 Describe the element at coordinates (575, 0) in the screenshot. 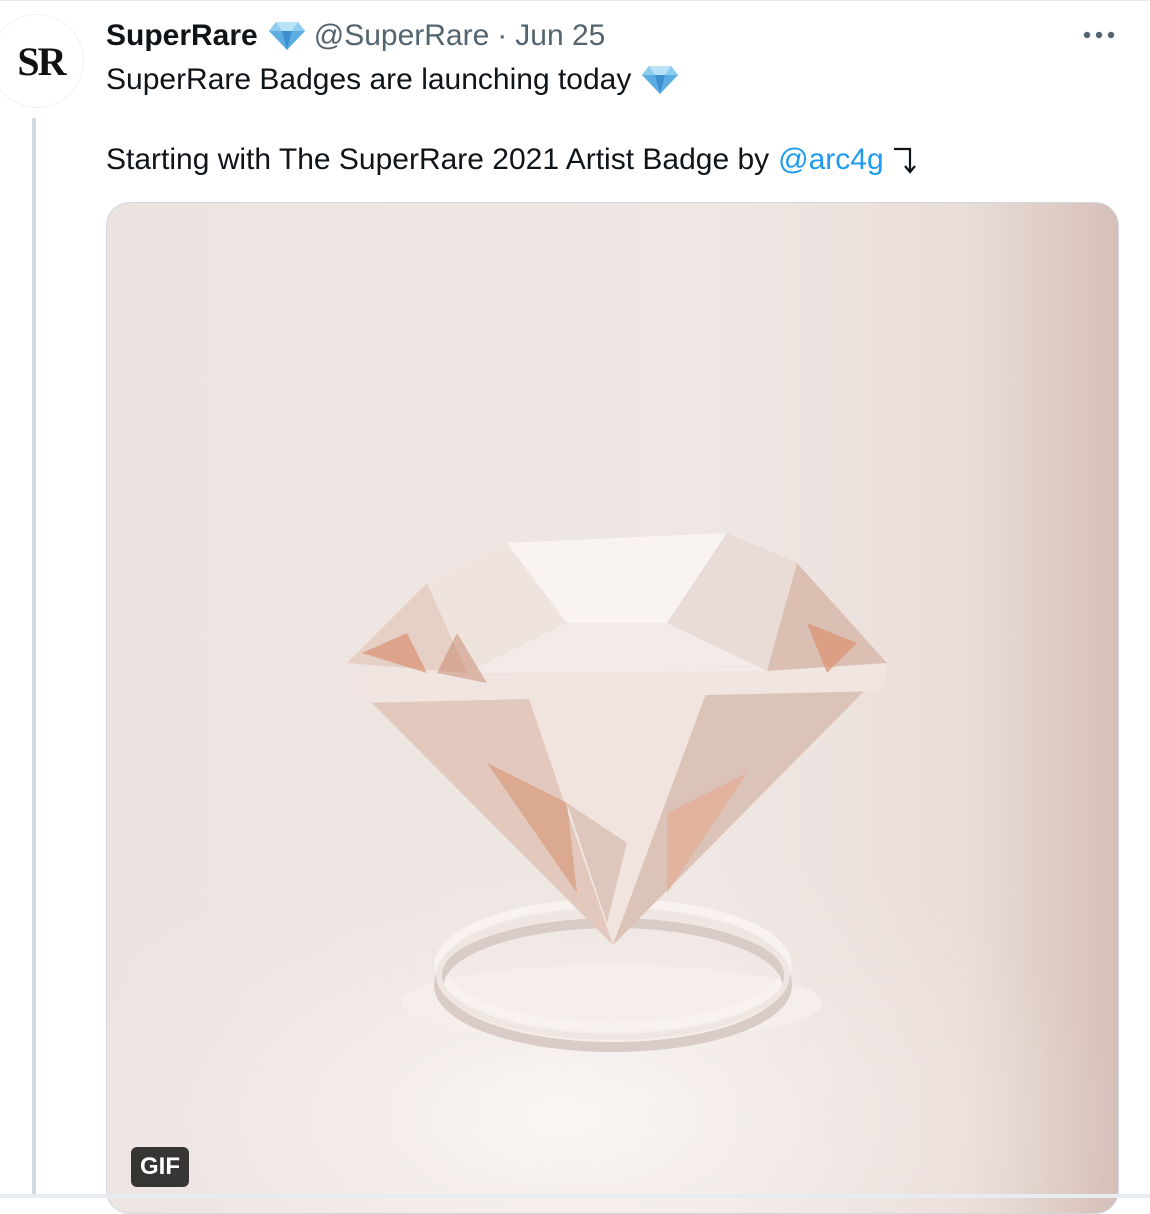

I see `top-divider` at that location.